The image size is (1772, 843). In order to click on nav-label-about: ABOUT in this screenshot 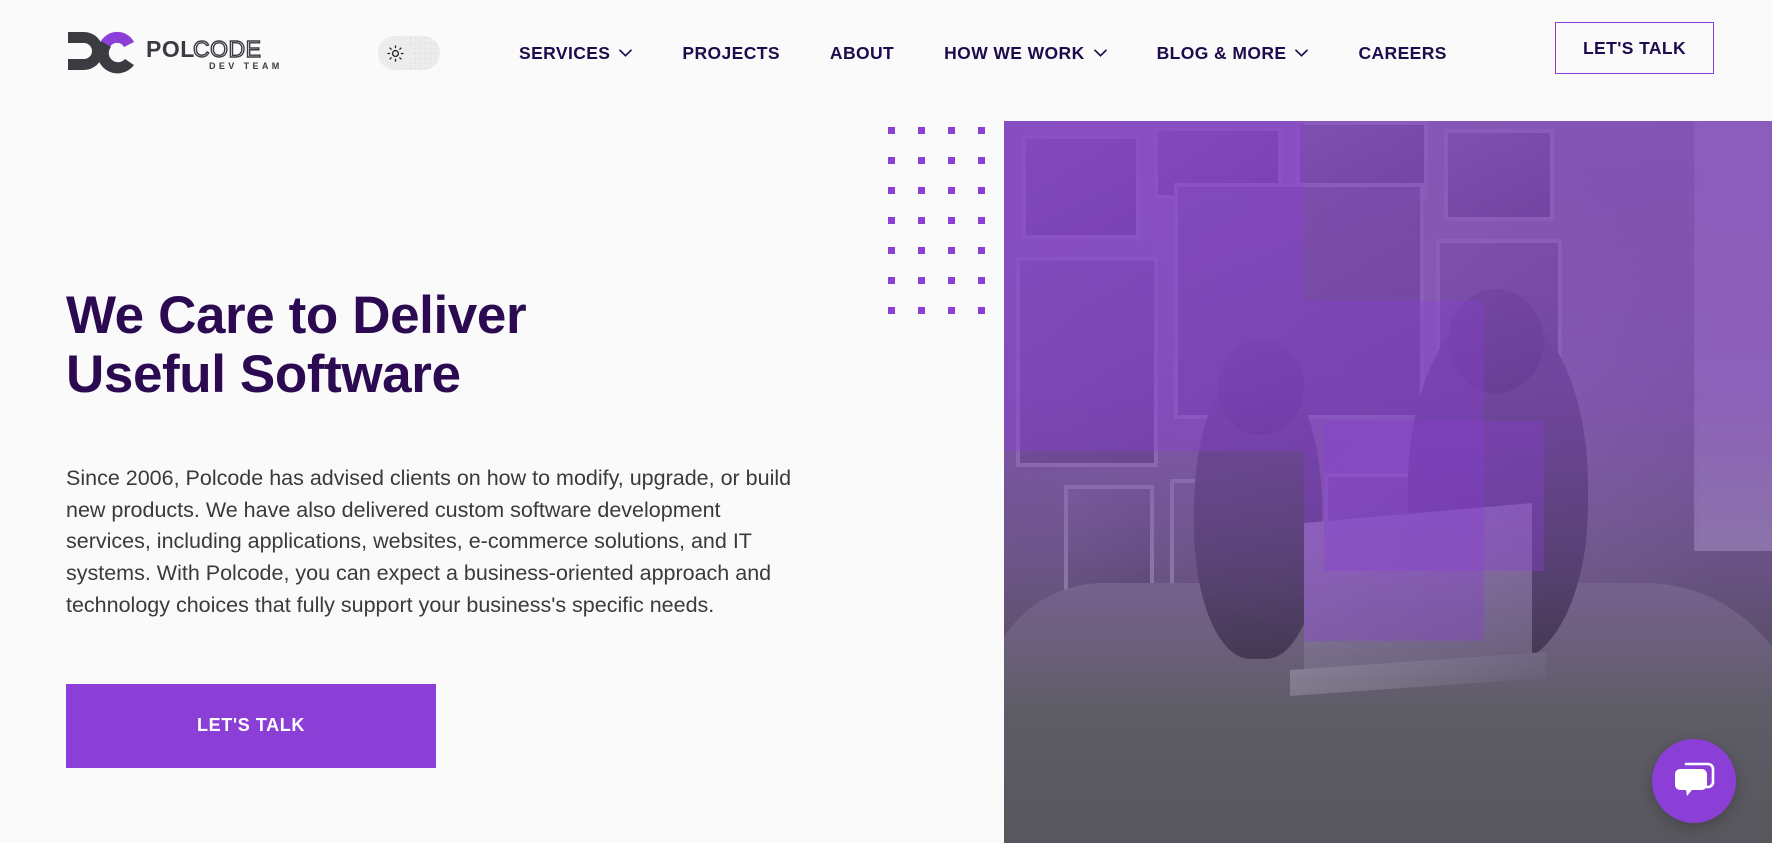, I will do `click(862, 52)`.